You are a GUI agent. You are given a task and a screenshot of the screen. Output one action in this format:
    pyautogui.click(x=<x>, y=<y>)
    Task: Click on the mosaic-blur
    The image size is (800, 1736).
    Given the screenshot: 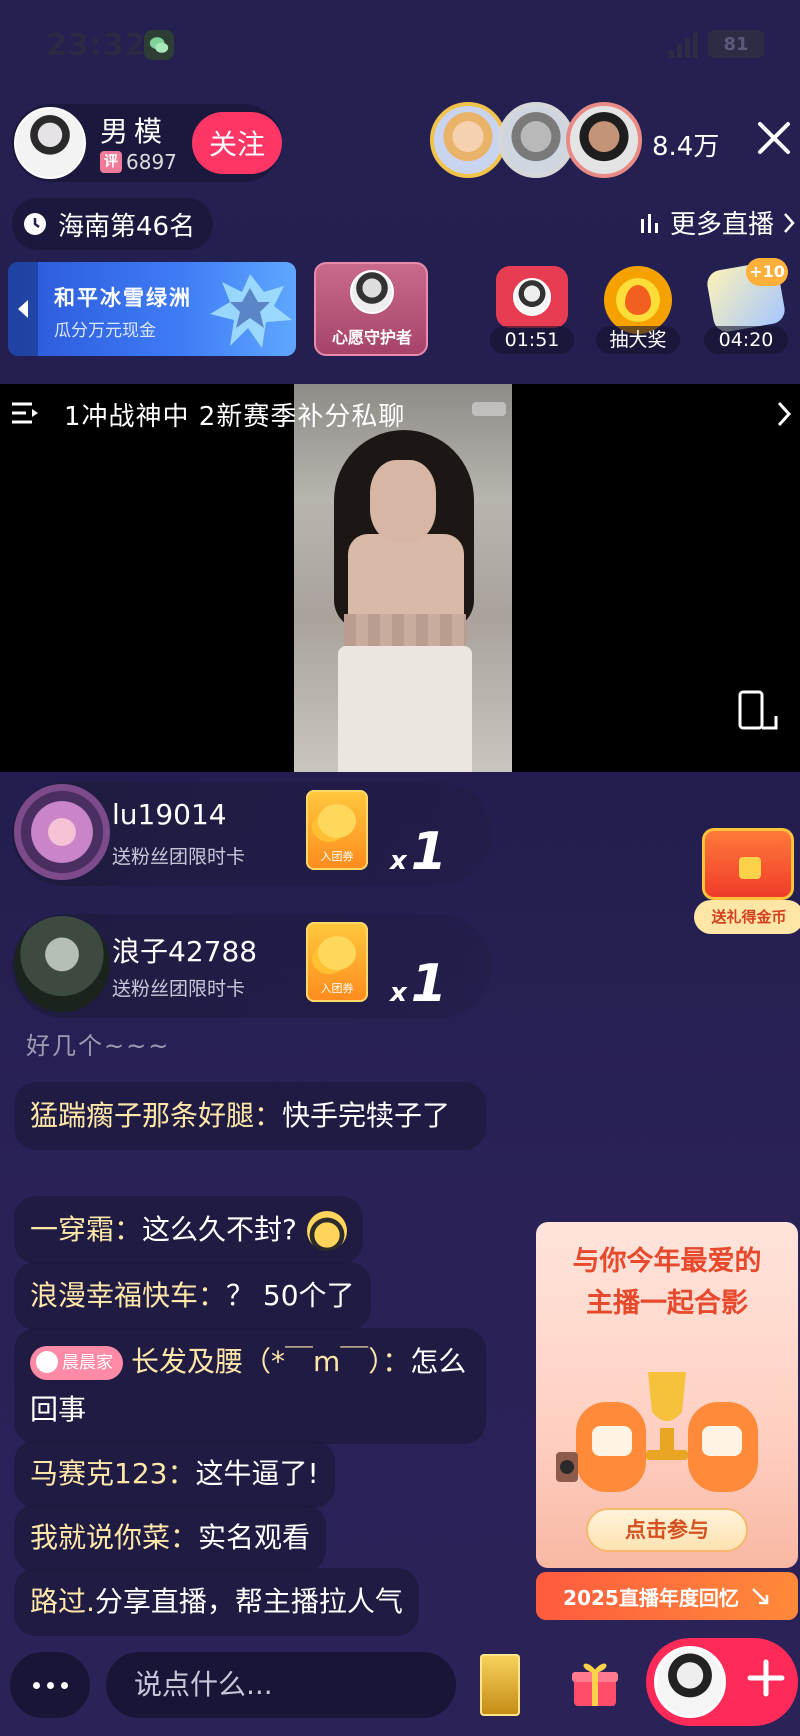 What is the action you would take?
    pyautogui.click(x=405, y=631)
    